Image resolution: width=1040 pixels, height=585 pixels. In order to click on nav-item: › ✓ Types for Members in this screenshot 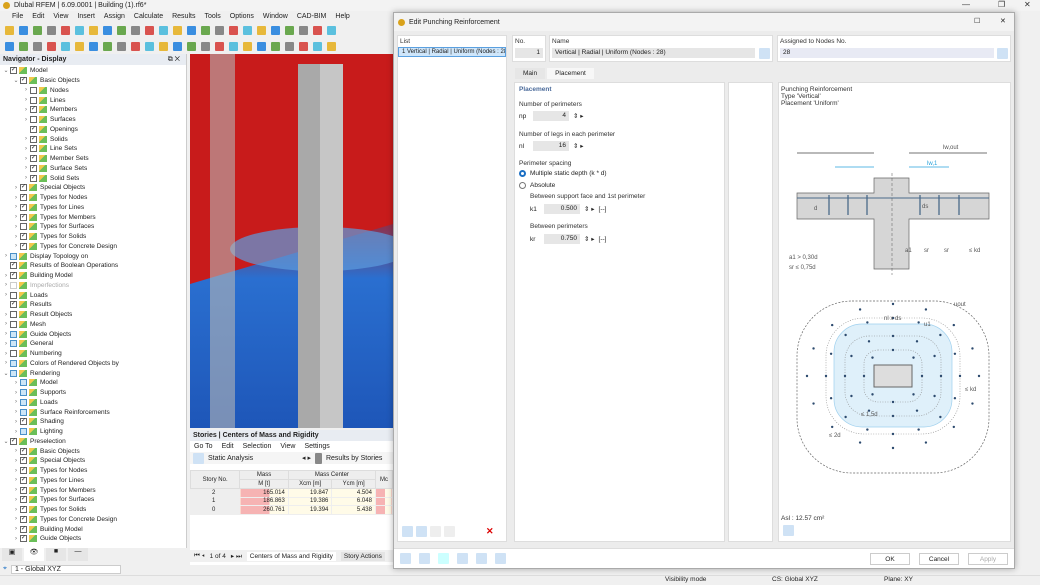, I will do `click(93, 490)`.